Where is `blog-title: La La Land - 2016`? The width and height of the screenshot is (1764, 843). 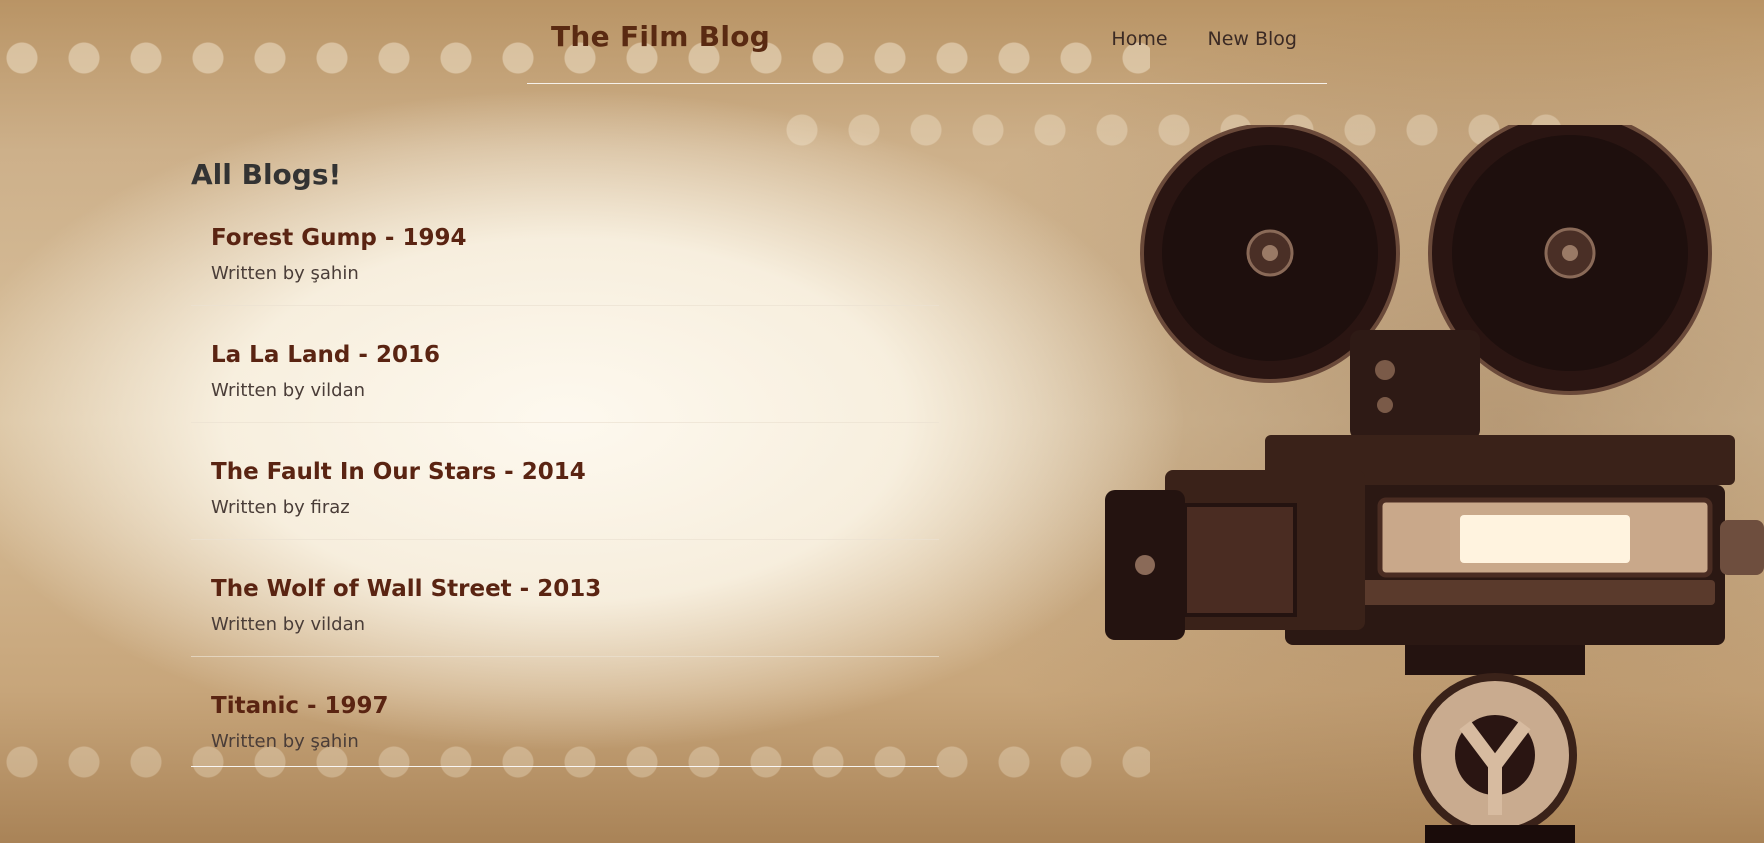 blog-title: La La Land - 2016 is located at coordinates (565, 355).